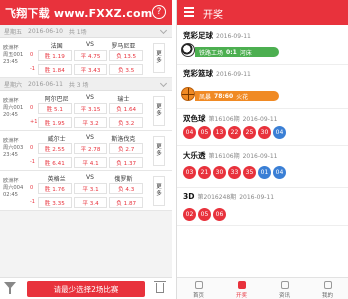 The image size is (348, 299). Describe the element at coordinates (126, 148) in the screenshot. I see `odds-lose: 负 2.7` at that location.